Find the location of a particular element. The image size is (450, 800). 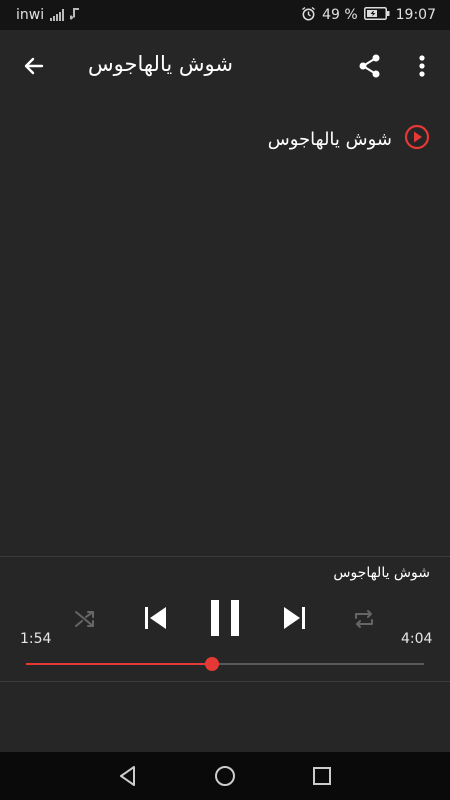

previous-button is located at coordinates (155, 618).